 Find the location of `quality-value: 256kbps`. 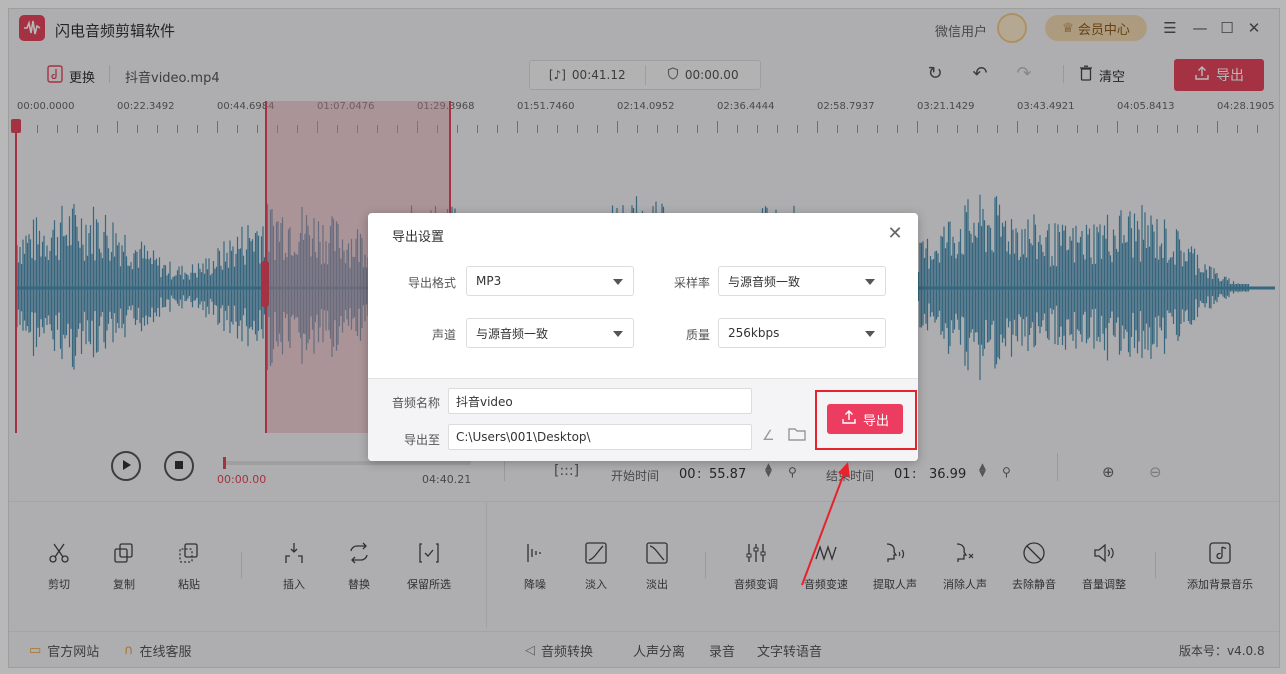

quality-value: 256kbps is located at coordinates (754, 333).